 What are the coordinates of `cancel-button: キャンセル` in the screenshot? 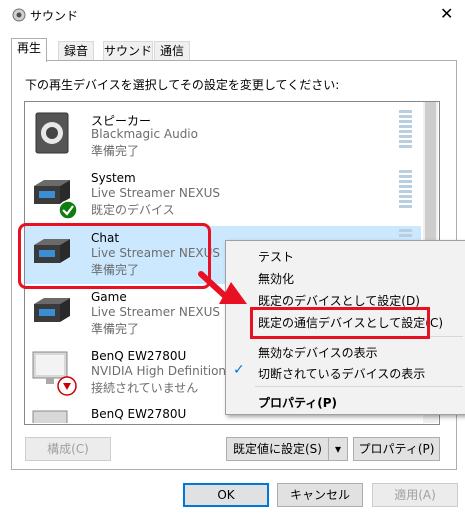 It's located at (320, 495).